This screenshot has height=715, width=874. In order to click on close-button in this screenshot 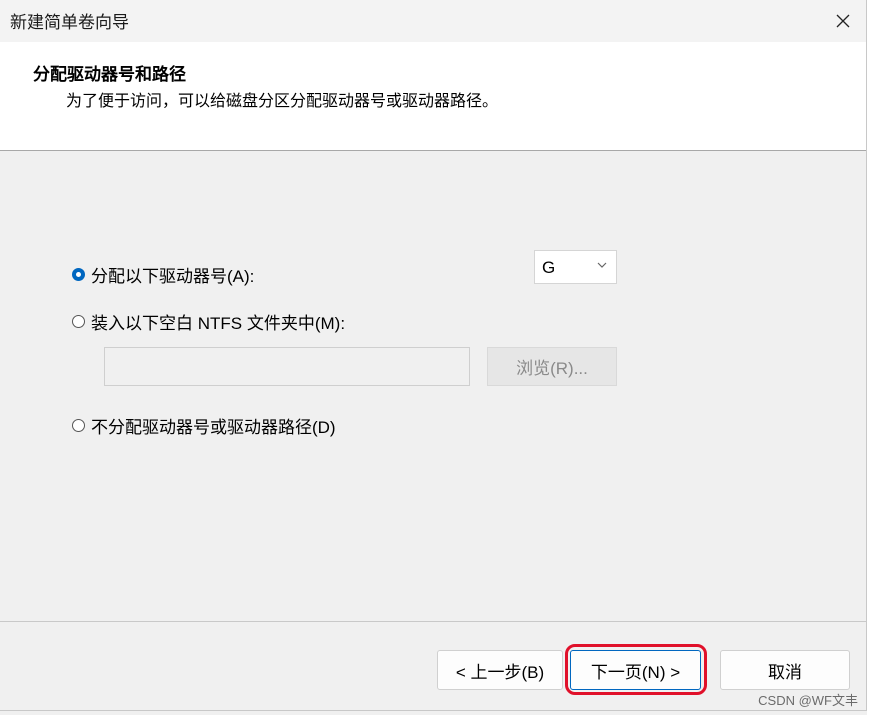, I will do `click(843, 21)`.